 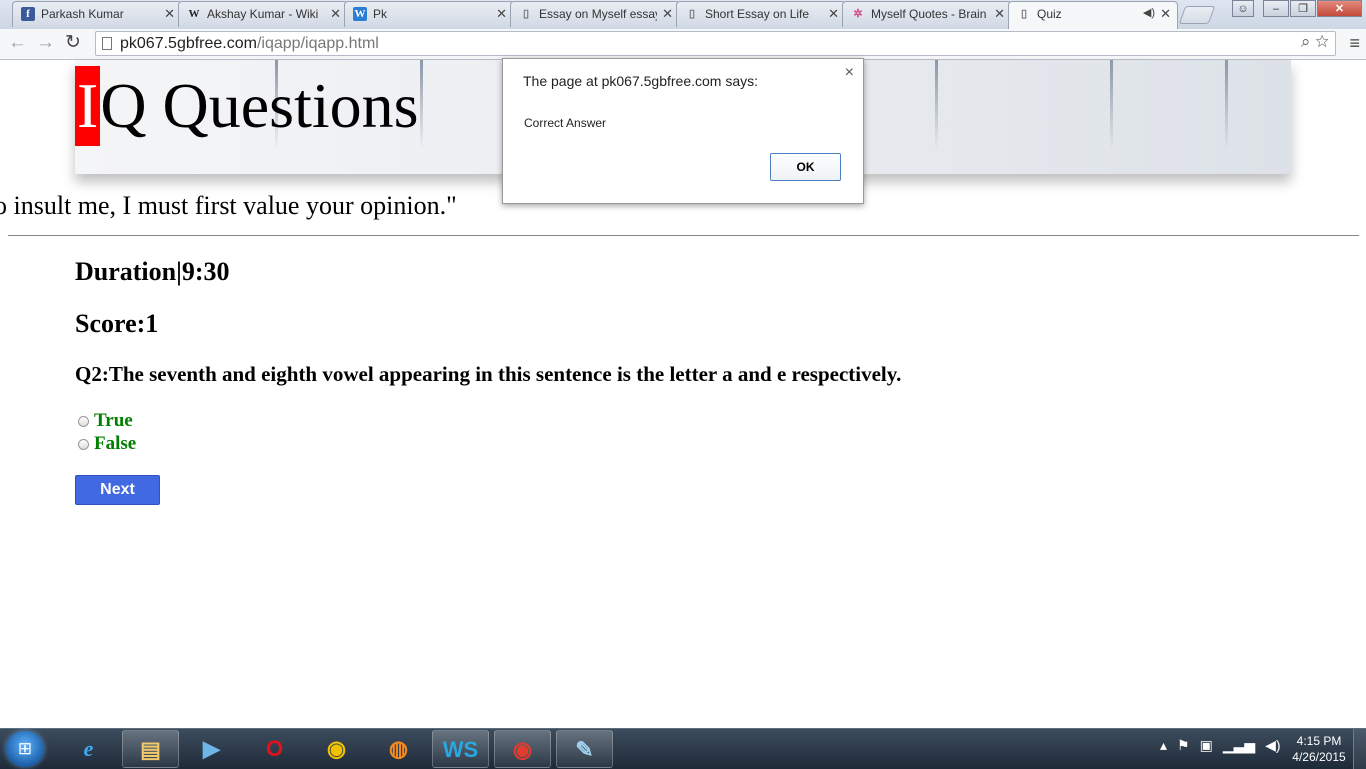 I want to click on tab-pk: W Pk ✕, so click(x=429, y=14).